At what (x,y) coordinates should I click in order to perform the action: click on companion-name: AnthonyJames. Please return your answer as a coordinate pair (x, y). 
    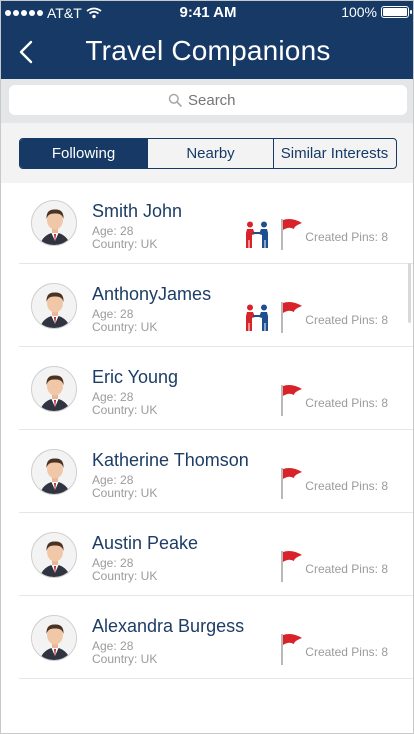
    Looking at the image, I should click on (152, 294).